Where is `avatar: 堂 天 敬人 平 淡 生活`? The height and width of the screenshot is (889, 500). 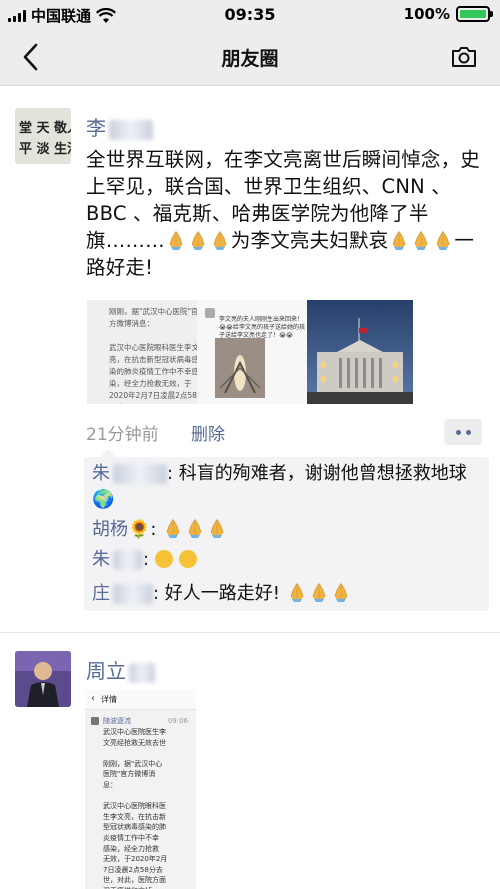 avatar: 堂 天 敬人 平 淡 生活 is located at coordinates (43, 136).